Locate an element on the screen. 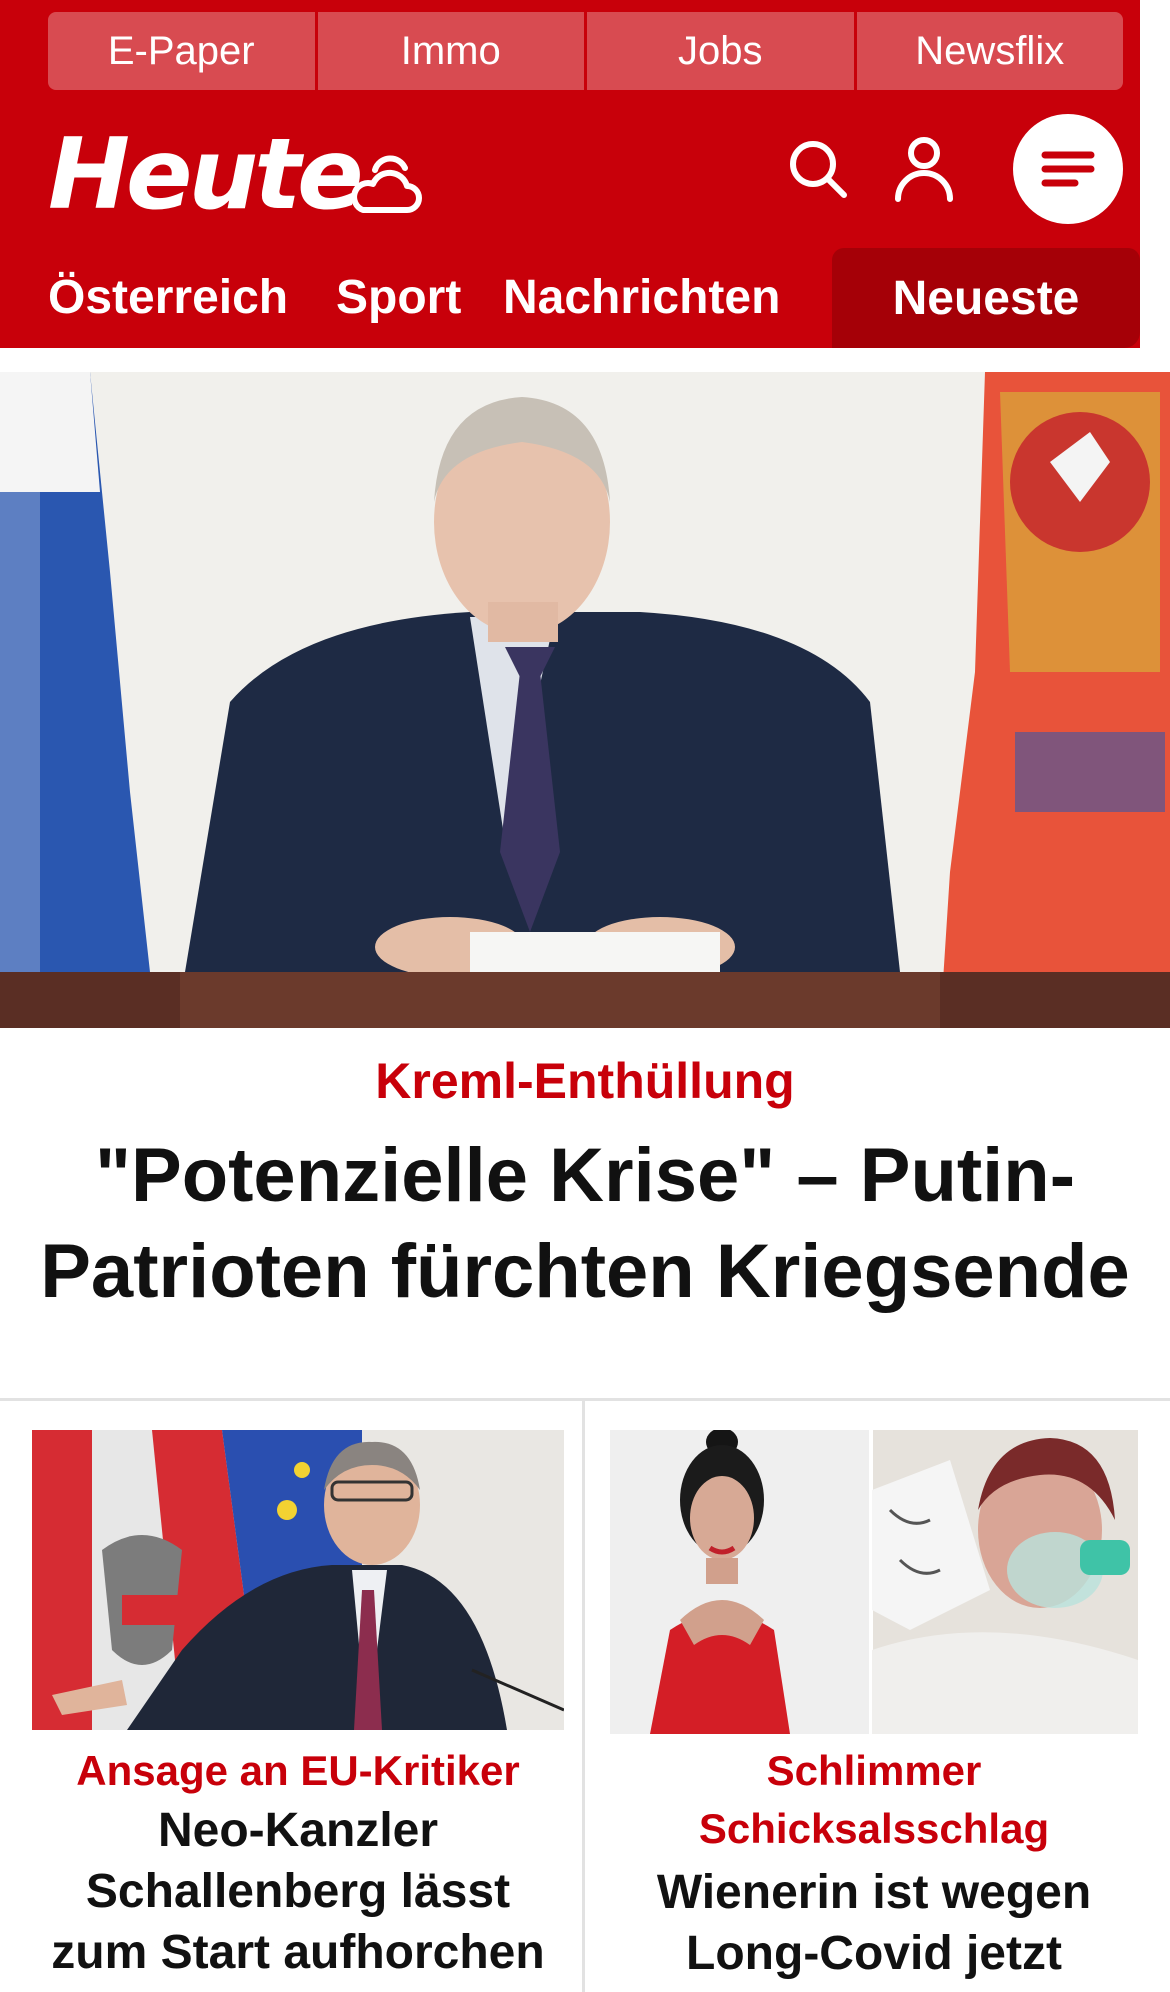 This screenshot has width=1170, height=1992. section-divider is located at coordinates (585, 1399).